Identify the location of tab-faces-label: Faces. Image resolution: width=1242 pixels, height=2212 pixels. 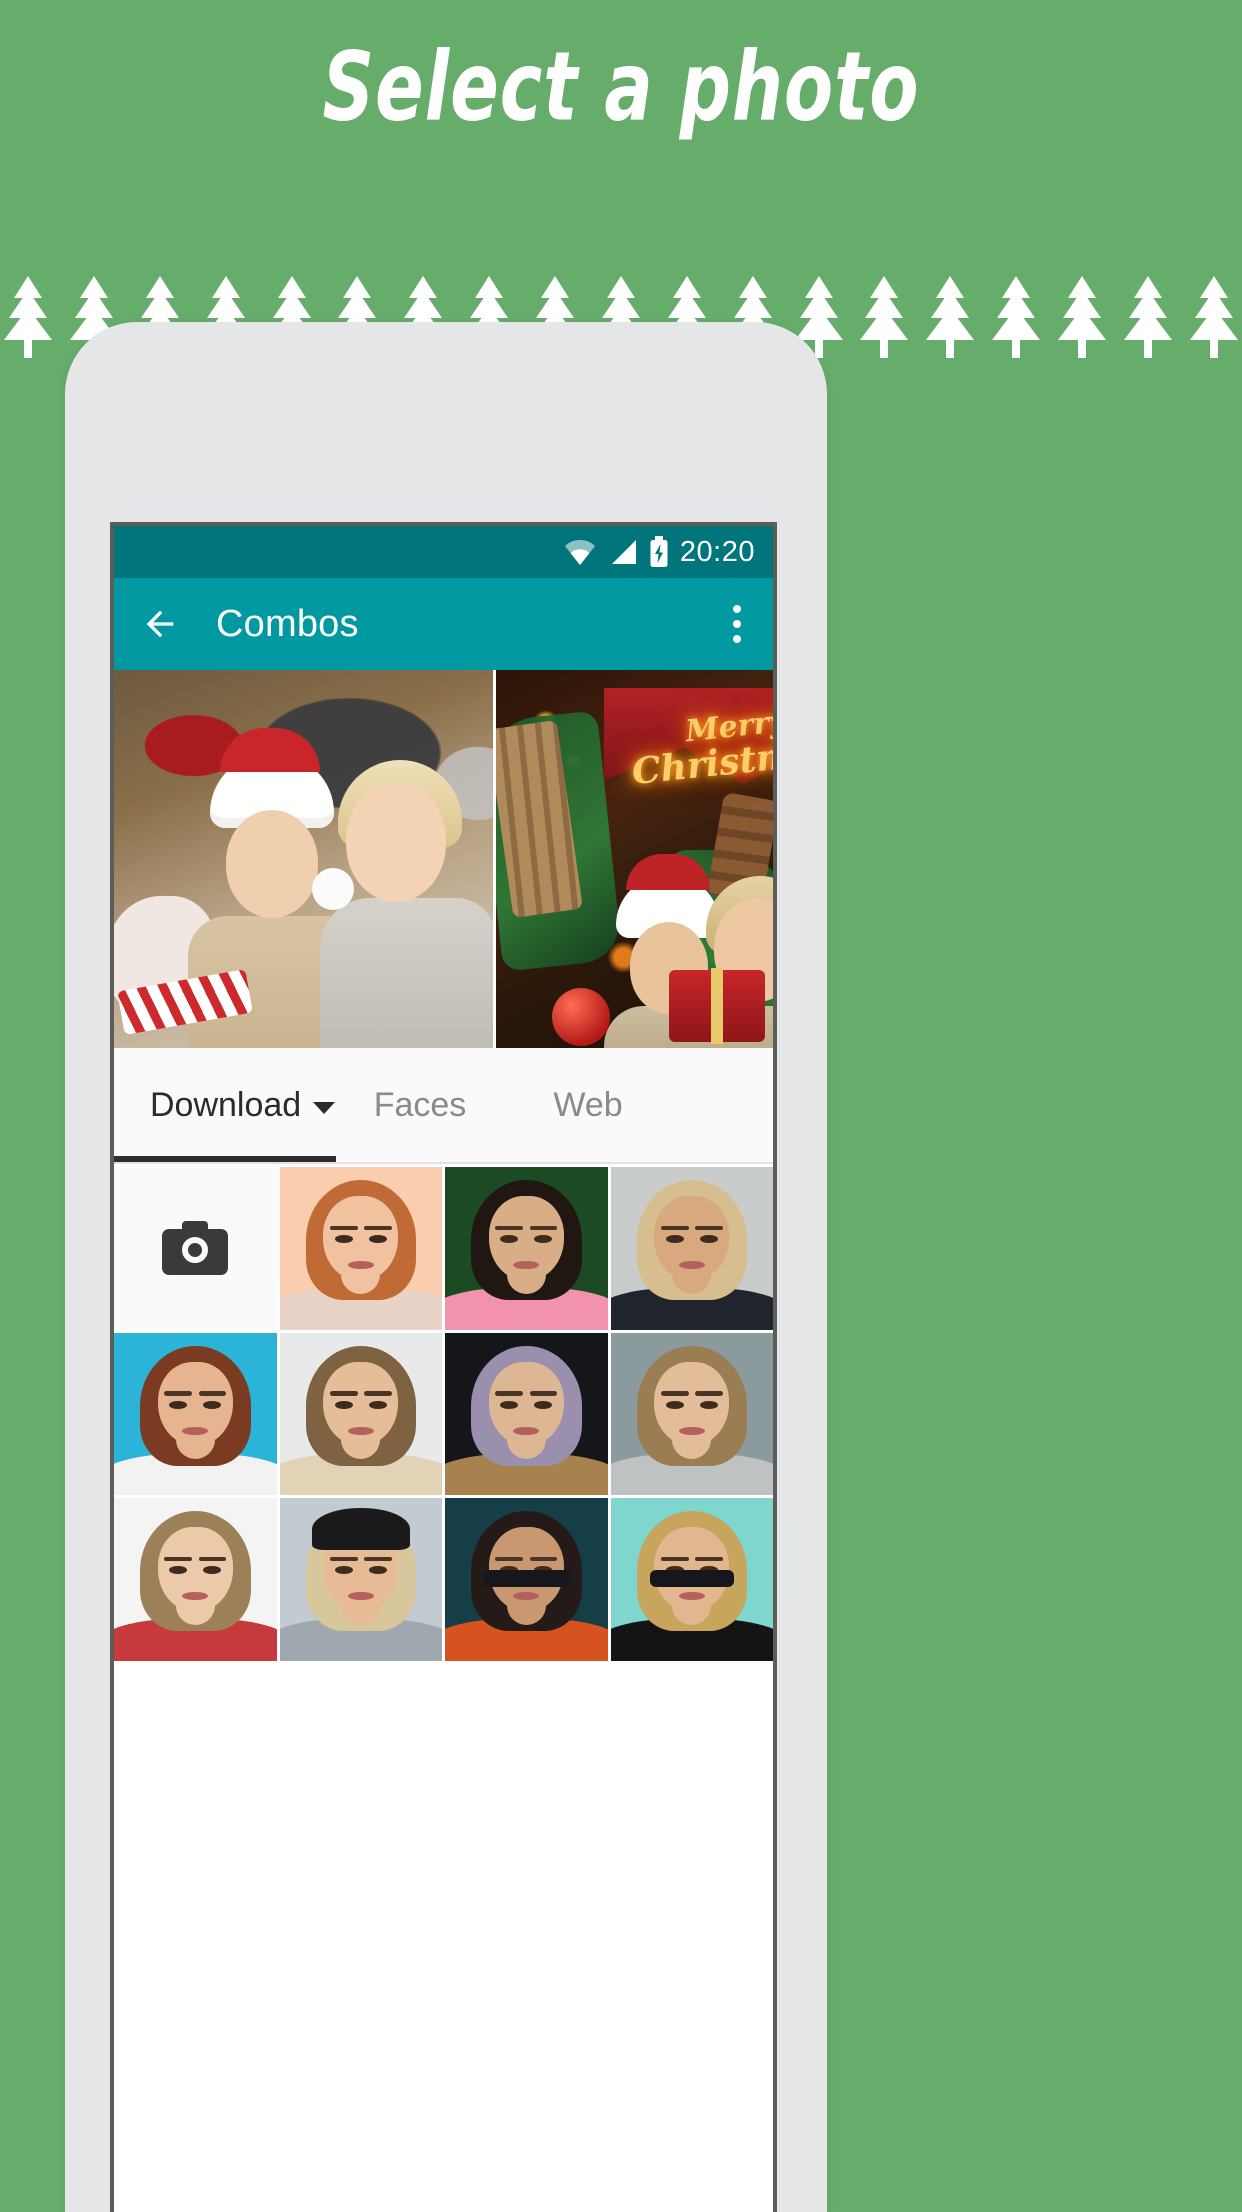
(420, 1104).